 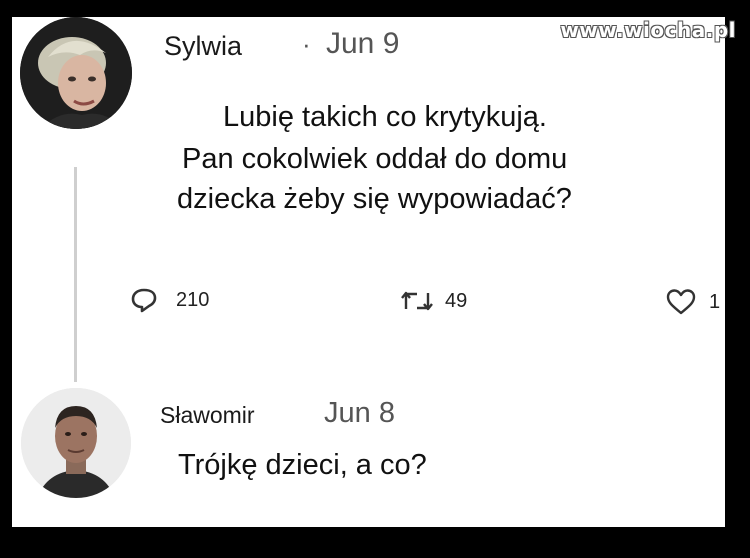 I want to click on like-icon, so click(x=681, y=302).